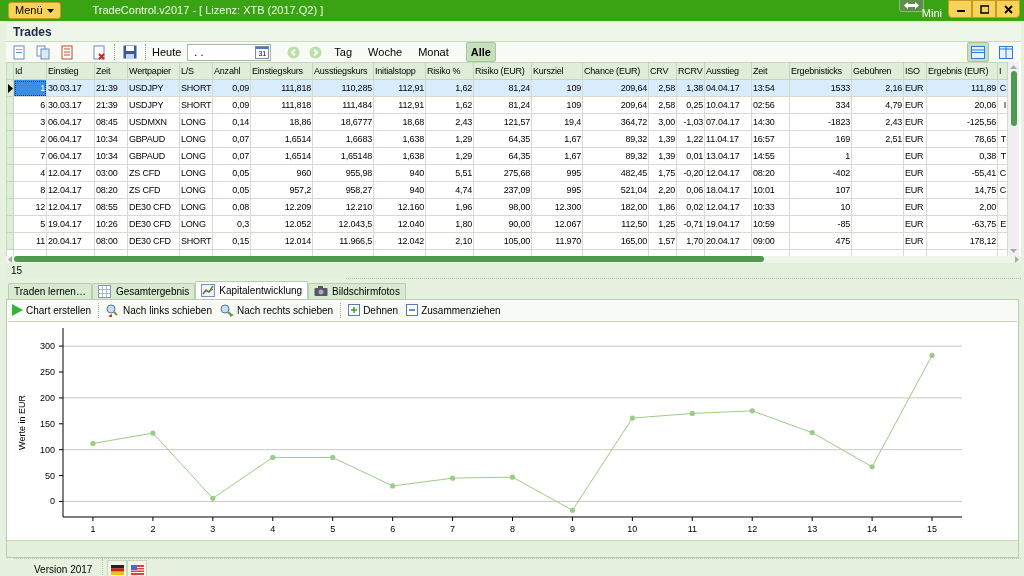 The image size is (1024, 576). I want to click on table-cell: 0,15, so click(240, 240).